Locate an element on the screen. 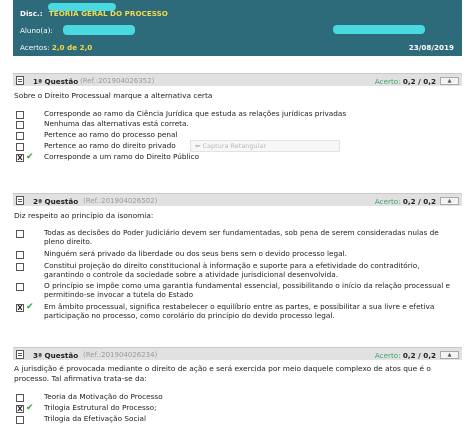 This screenshot has height=443, width=474. capture-tooltip: ⬅ Captura Retangular is located at coordinates (265, 146).